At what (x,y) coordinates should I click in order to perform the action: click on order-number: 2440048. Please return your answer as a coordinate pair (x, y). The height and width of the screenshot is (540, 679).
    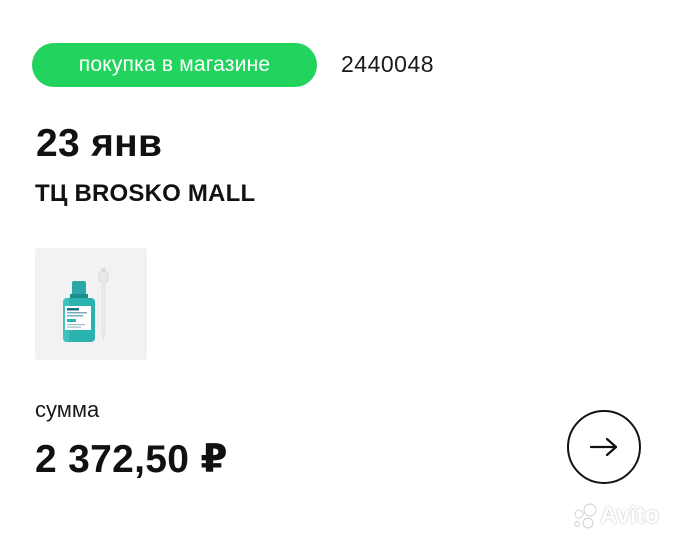
    Looking at the image, I should click on (388, 64).